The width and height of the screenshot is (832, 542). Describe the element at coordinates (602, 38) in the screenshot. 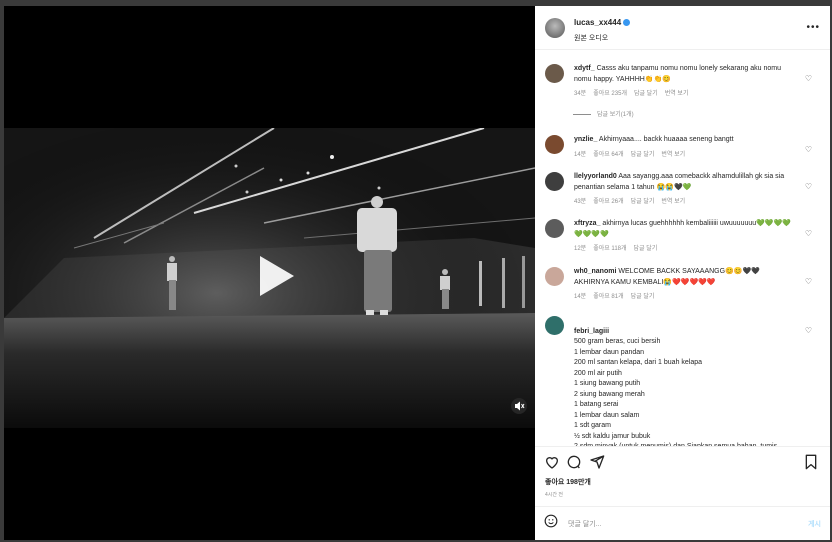

I see `audio-label: 원본 오디오` at that location.